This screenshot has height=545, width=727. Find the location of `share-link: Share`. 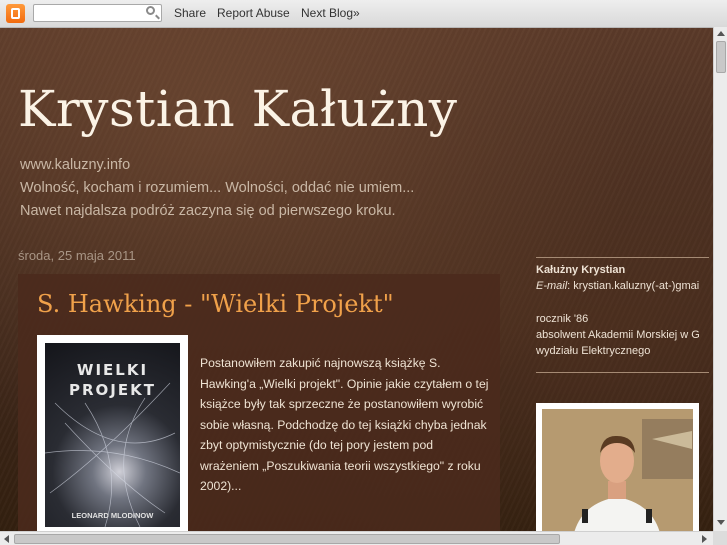

share-link: Share is located at coordinates (190, 13).